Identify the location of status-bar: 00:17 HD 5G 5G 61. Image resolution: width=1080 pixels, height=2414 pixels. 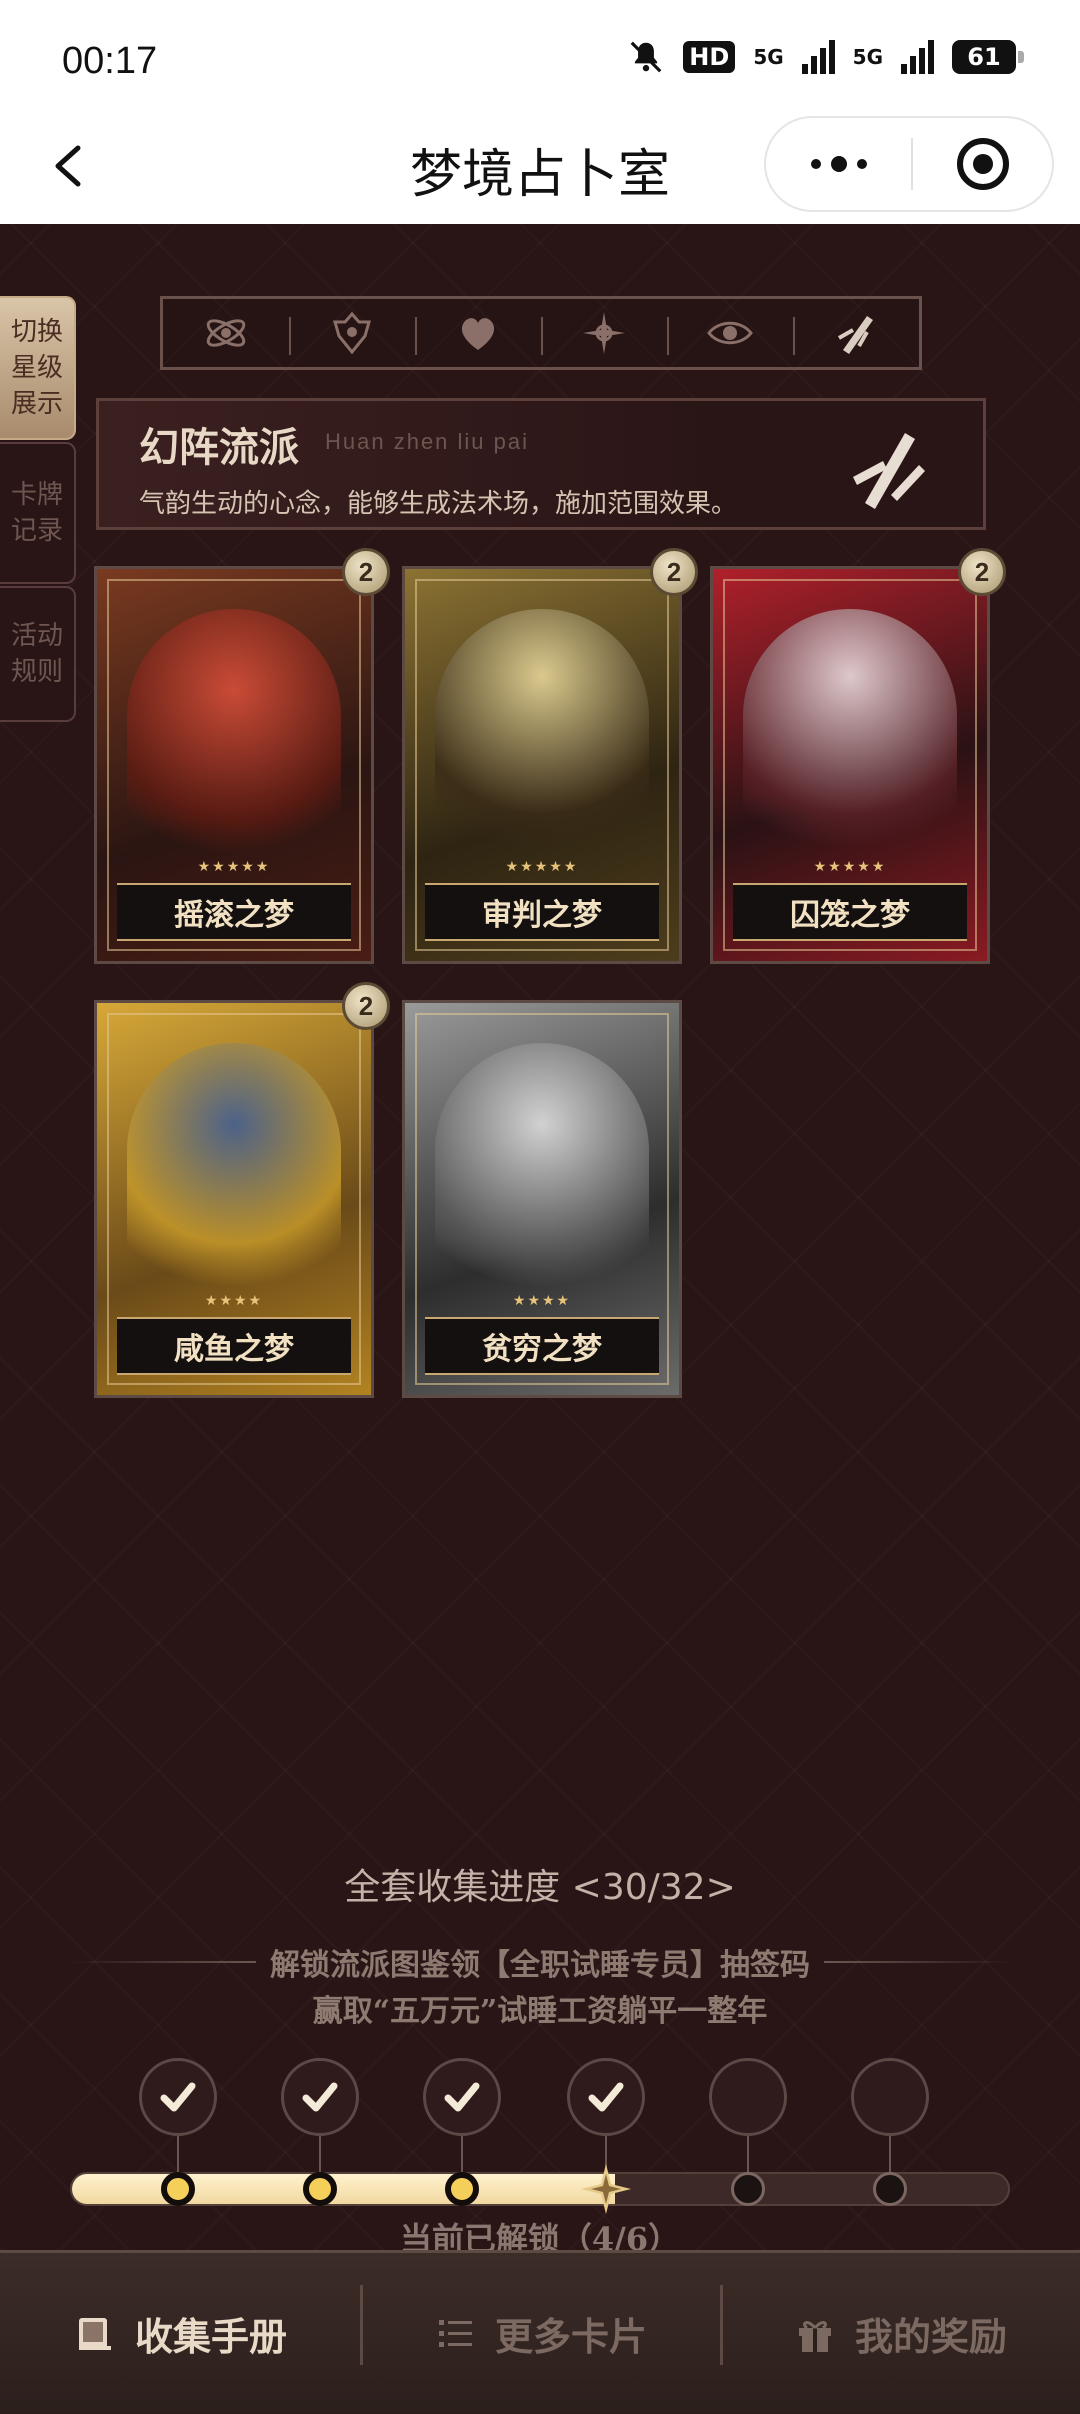
(540, 56).